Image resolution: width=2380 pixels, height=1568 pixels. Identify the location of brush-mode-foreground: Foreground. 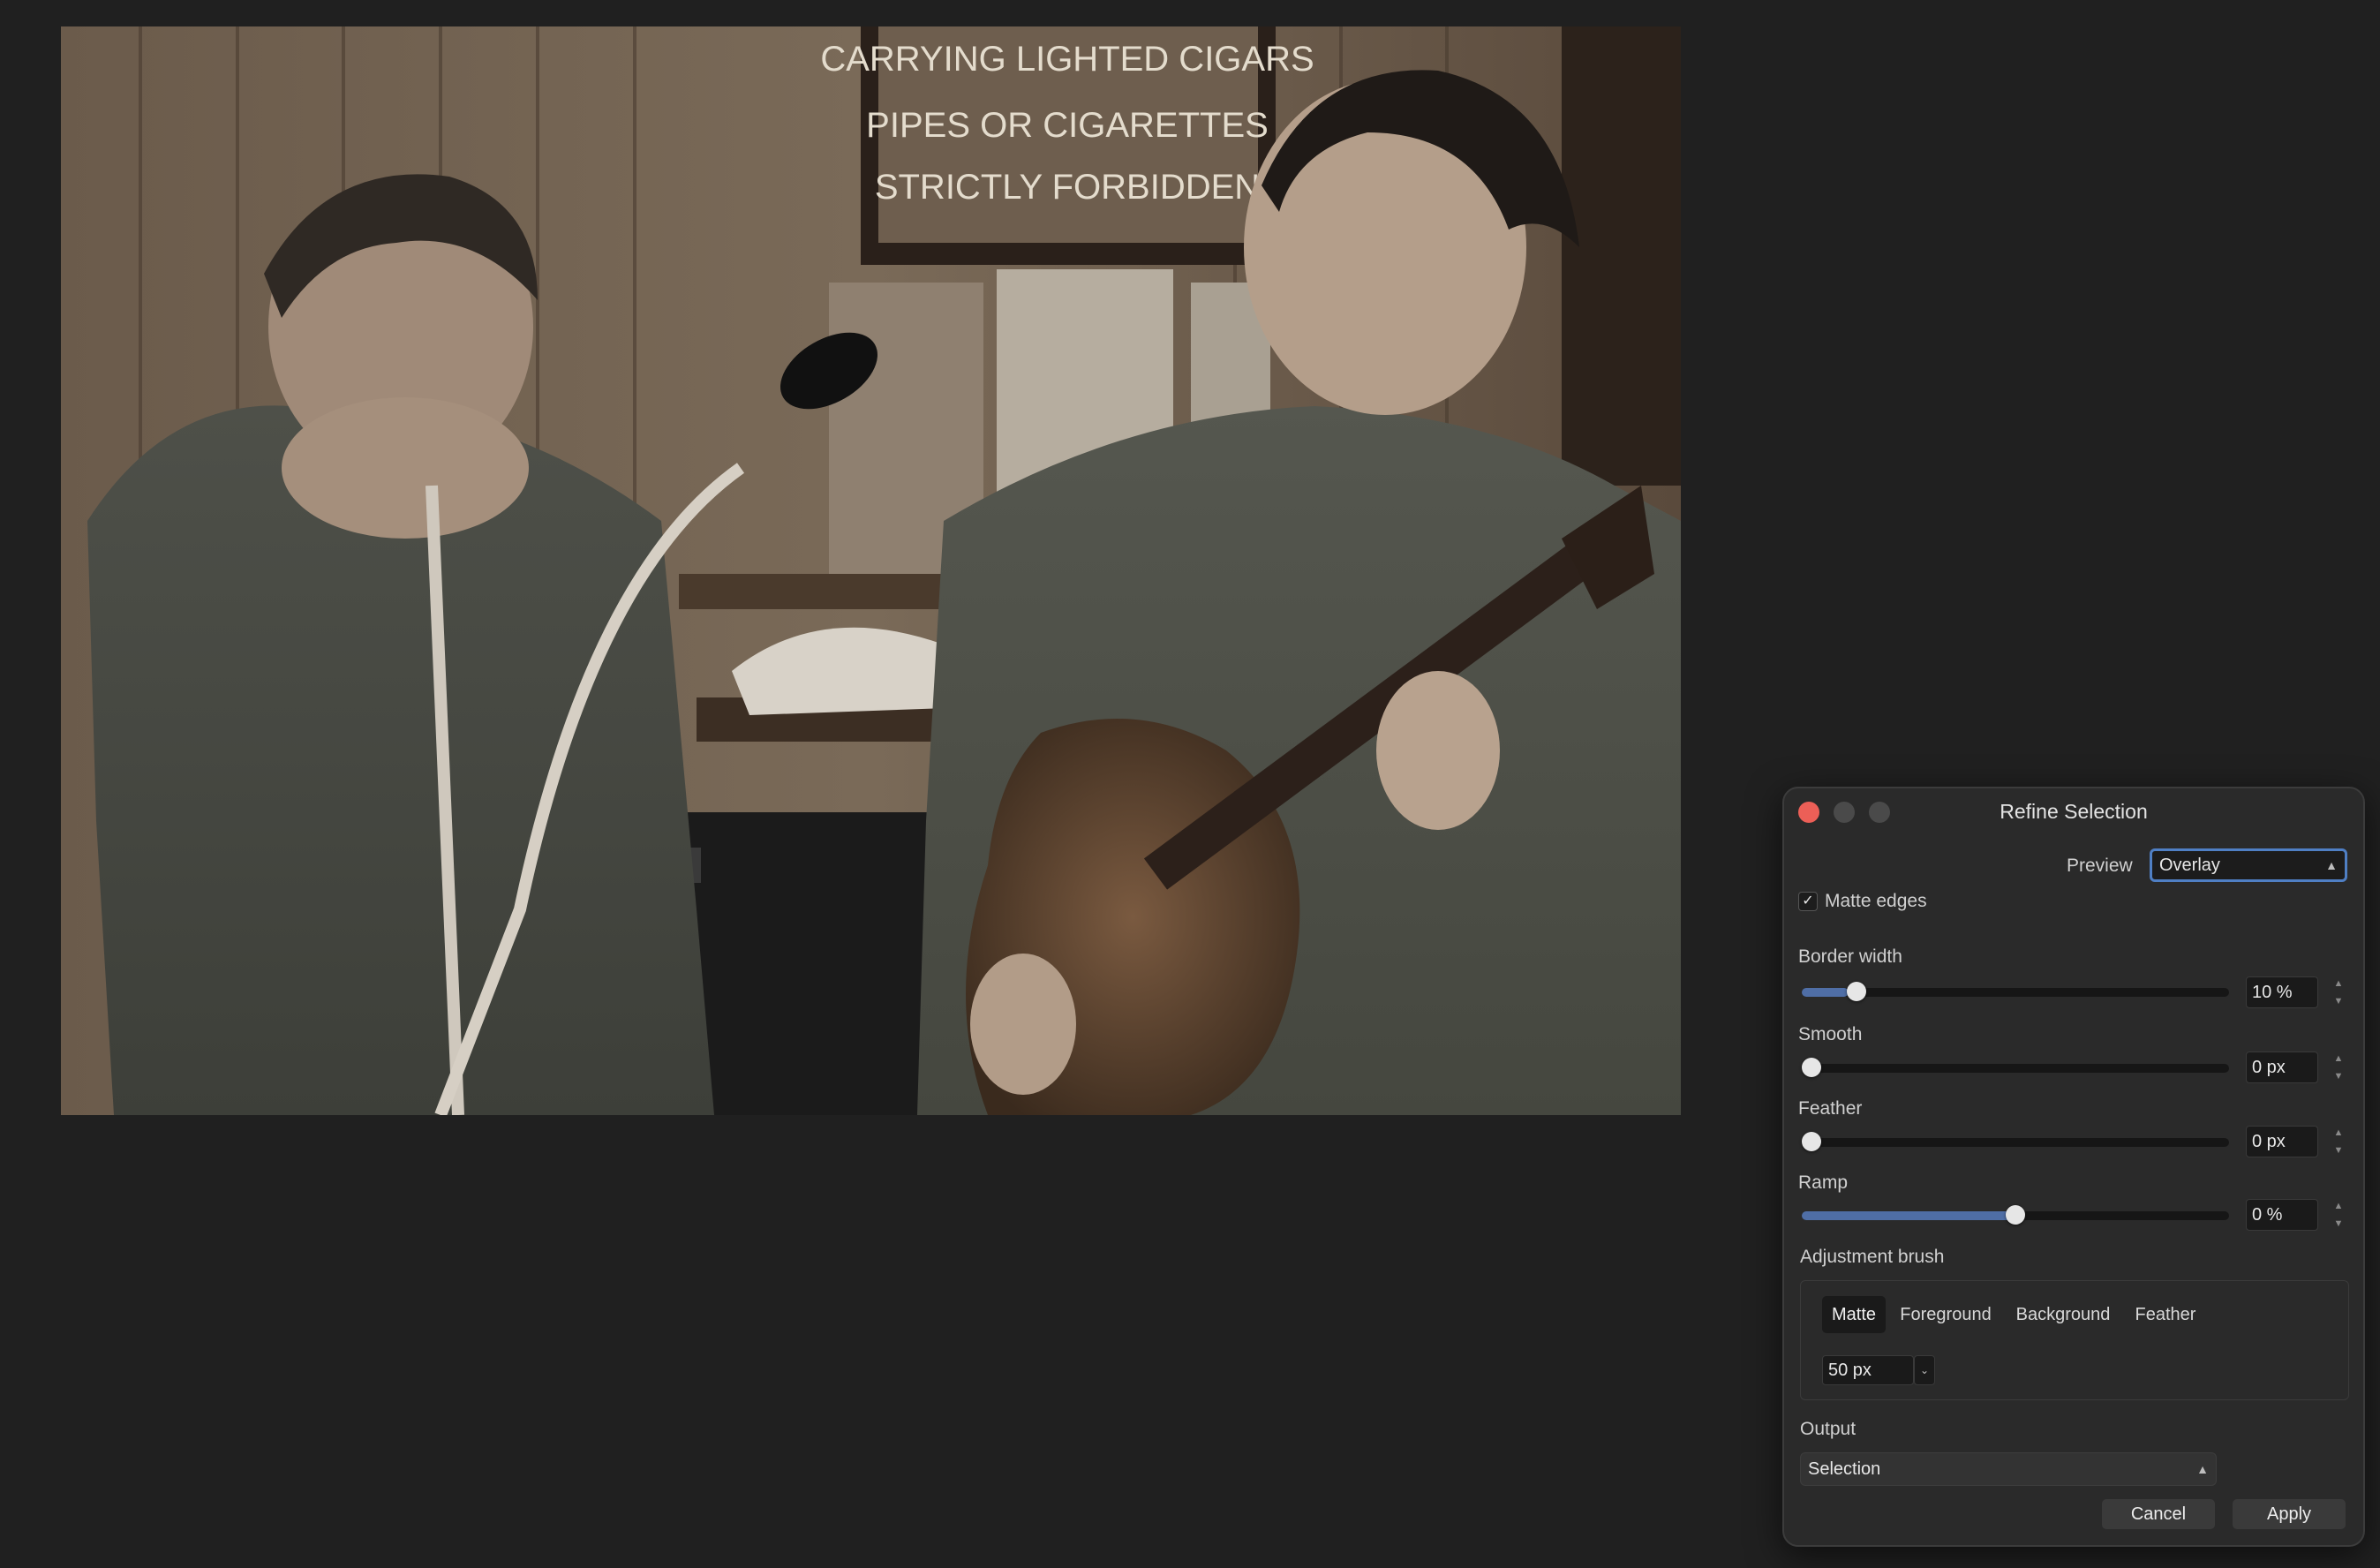
(1945, 1314).